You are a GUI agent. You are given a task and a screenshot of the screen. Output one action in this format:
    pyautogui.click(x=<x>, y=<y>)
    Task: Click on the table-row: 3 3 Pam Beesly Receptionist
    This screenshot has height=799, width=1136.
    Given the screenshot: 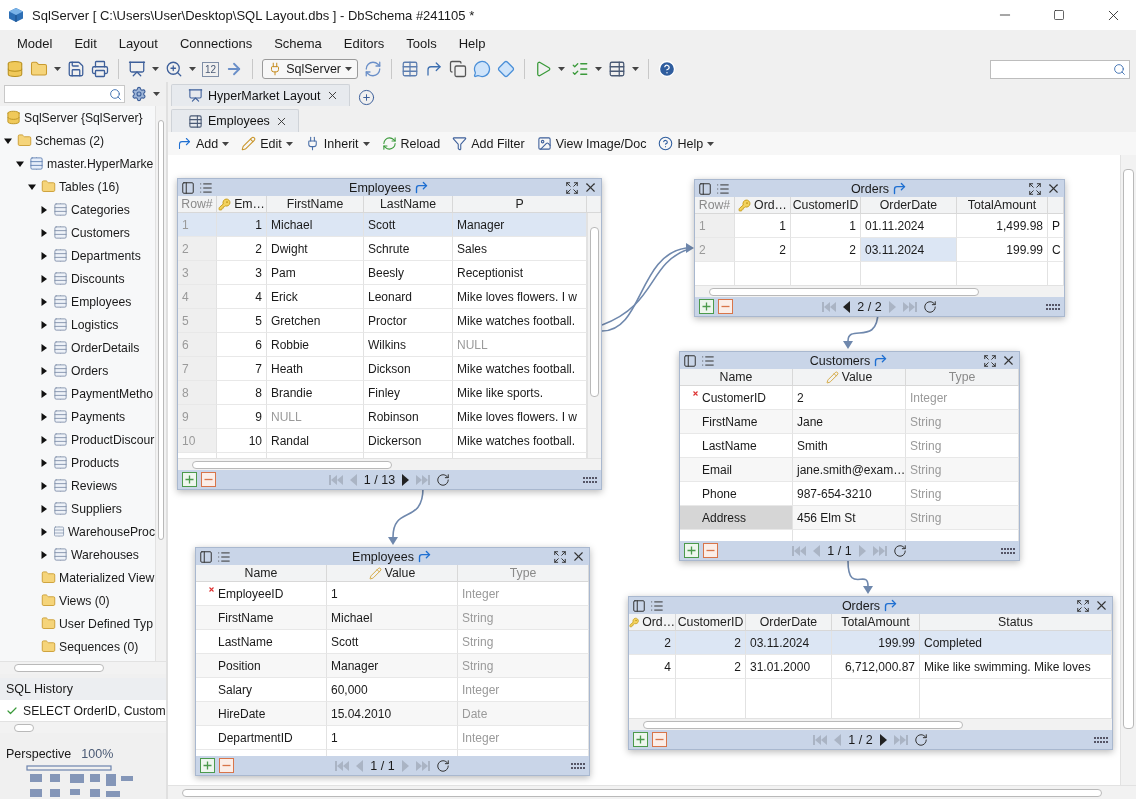 What is the action you would take?
    pyautogui.click(x=382, y=273)
    